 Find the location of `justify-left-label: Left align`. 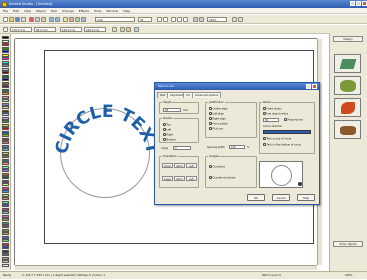

justify-left-label: Left align is located at coordinates (218, 114).